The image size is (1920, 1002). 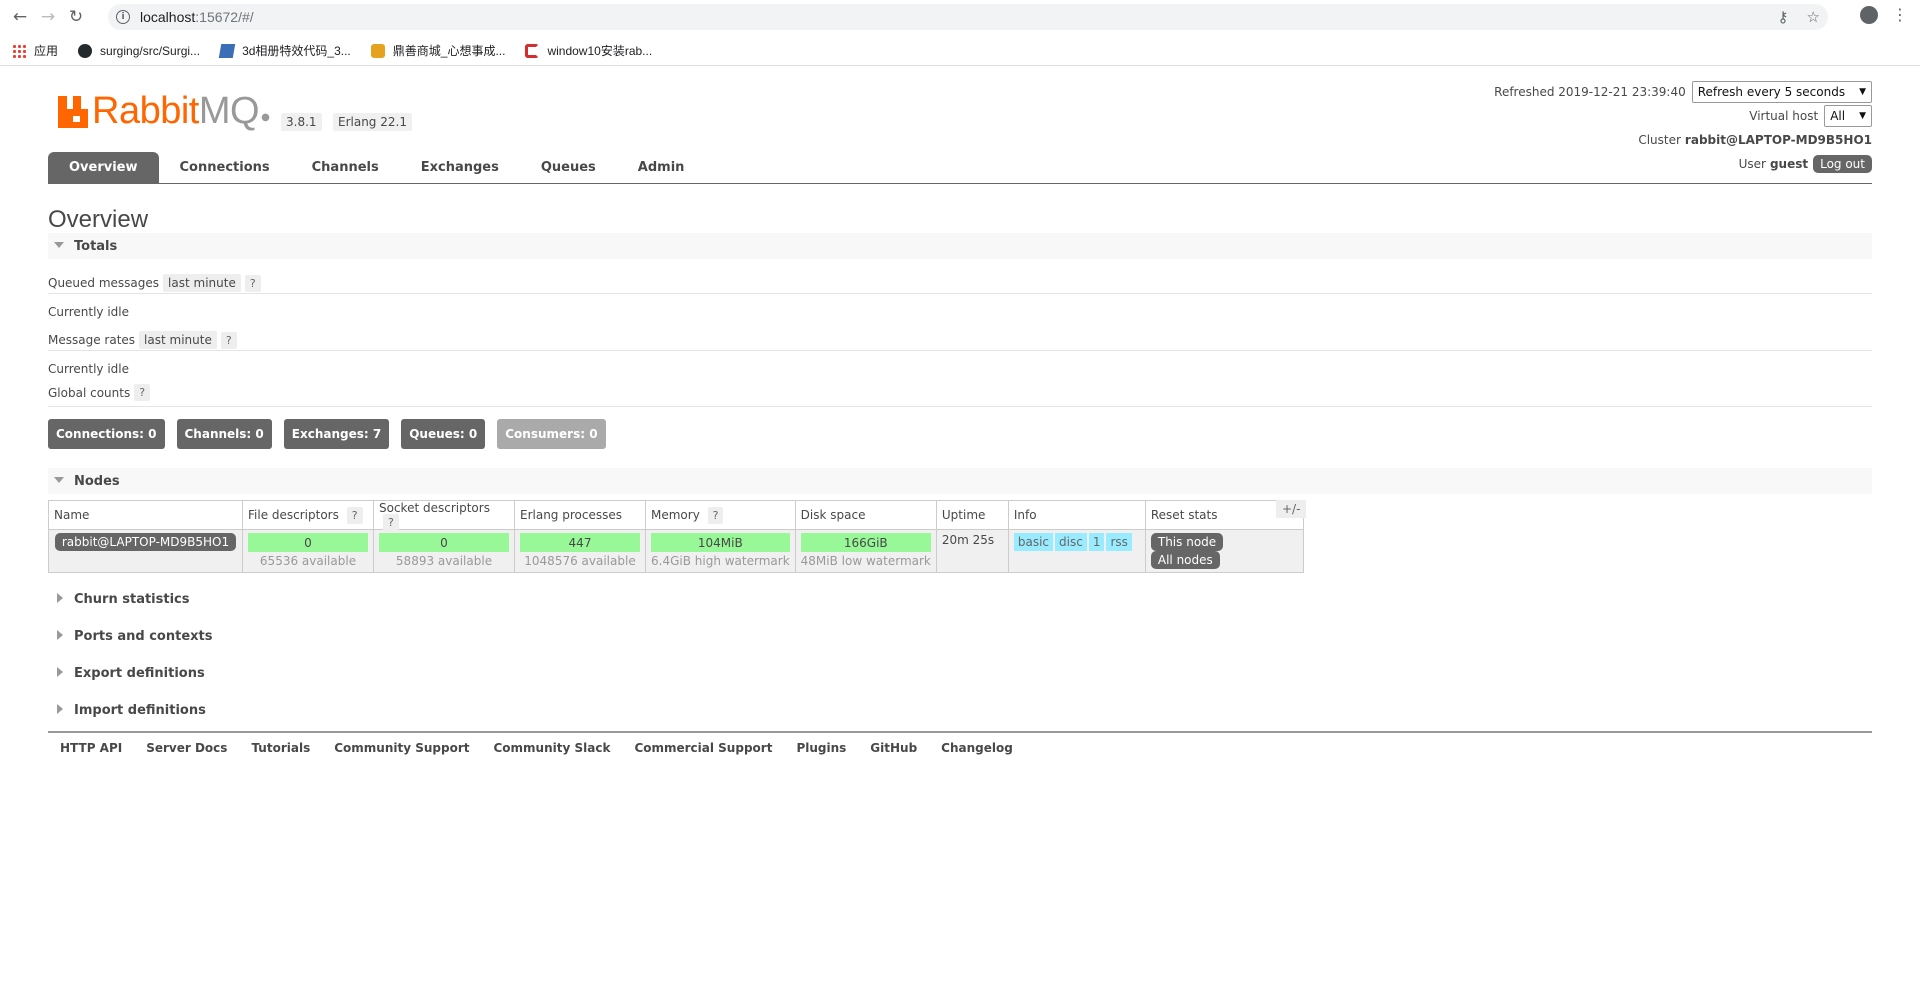 What do you see at coordinates (224, 17) in the screenshot?
I see `url-path: :15672/#/` at bounding box center [224, 17].